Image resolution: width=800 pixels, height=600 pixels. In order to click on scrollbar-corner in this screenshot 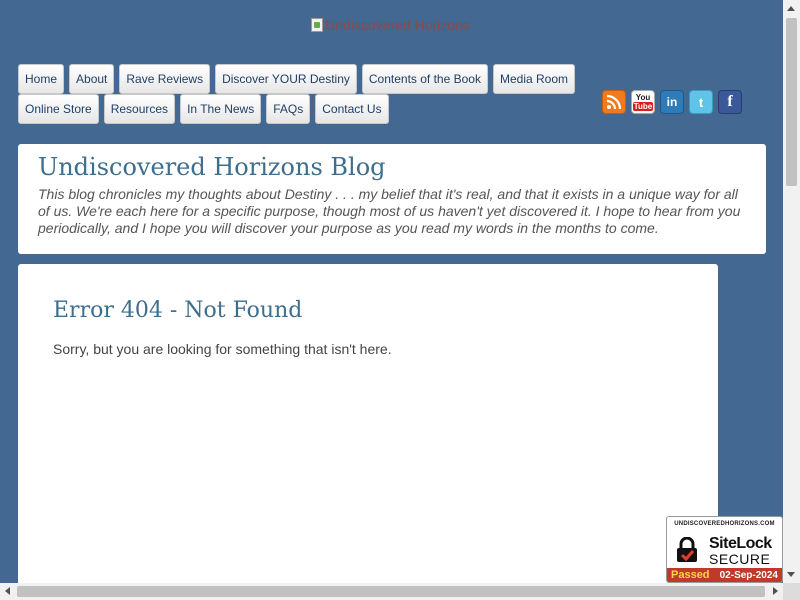, I will do `click(791, 591)`.